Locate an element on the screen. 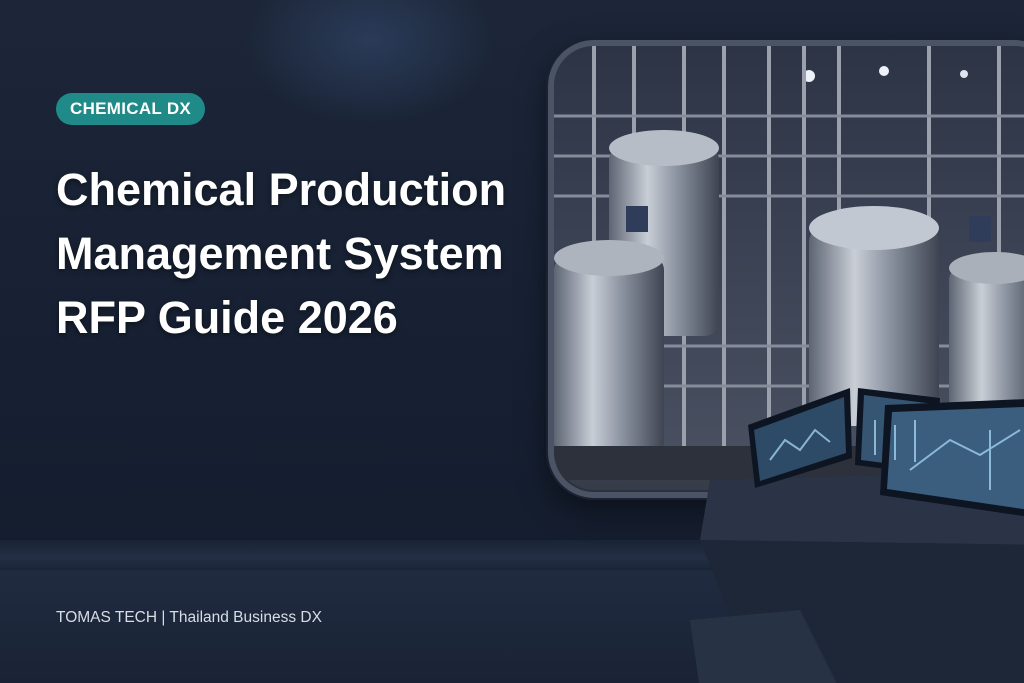  category-badge: CHEMICAL DX is located at coordinates (131, 109).